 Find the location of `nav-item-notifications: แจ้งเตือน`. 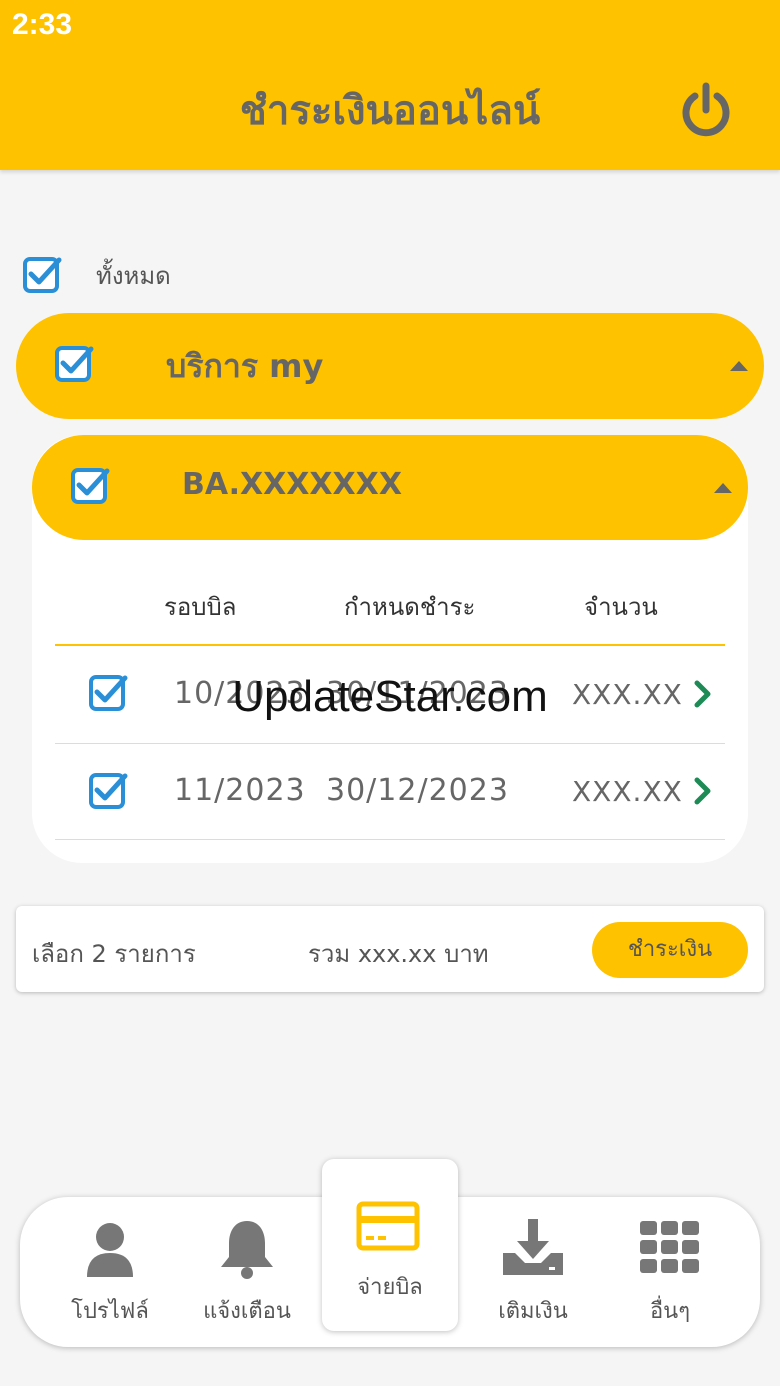

nav-item-notifications: แจ้งเตือน is located at coordinates (247, 1272).